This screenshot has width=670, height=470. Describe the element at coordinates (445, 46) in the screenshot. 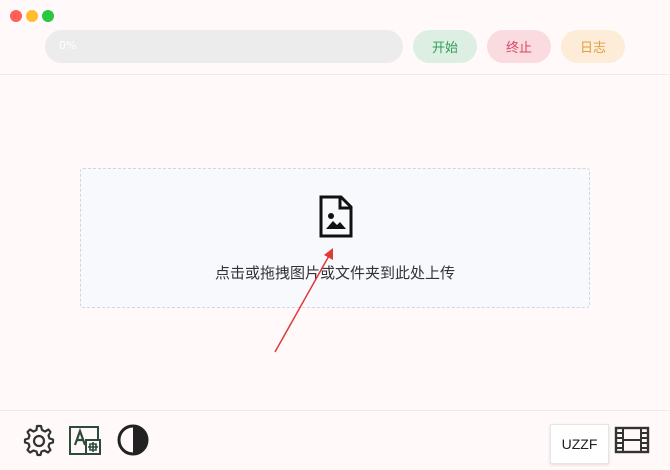

I see `start-button: 开始` at that location.